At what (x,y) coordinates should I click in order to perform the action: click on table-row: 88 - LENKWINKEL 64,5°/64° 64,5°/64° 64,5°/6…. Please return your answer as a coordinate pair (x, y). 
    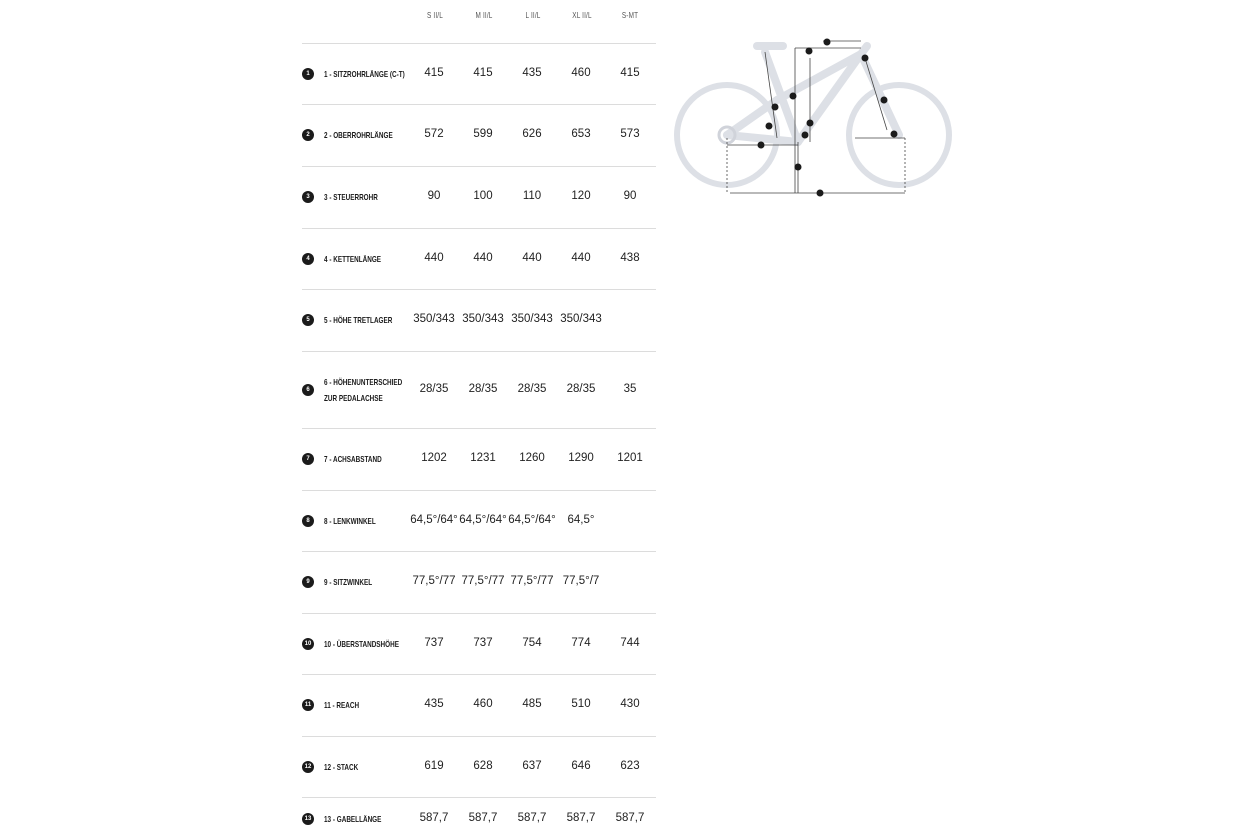
    Looking at the image, I should click on (479, 521).